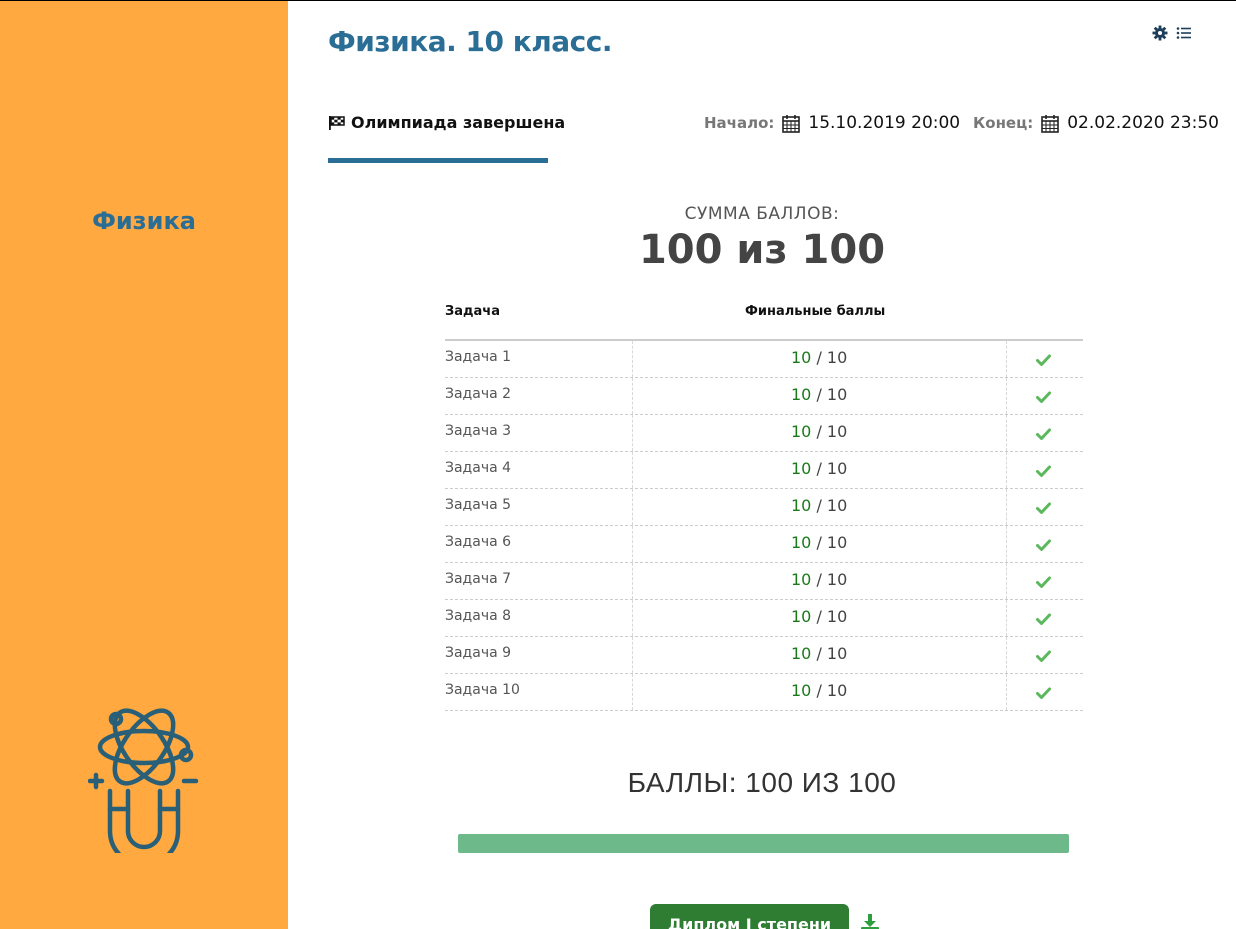 The height and width of the screenshot is (929, 1236). What do you see at coordinates (478, 431) in the screenshot?
I see `task-name: Задача 3` at bounding box center [478, 431].